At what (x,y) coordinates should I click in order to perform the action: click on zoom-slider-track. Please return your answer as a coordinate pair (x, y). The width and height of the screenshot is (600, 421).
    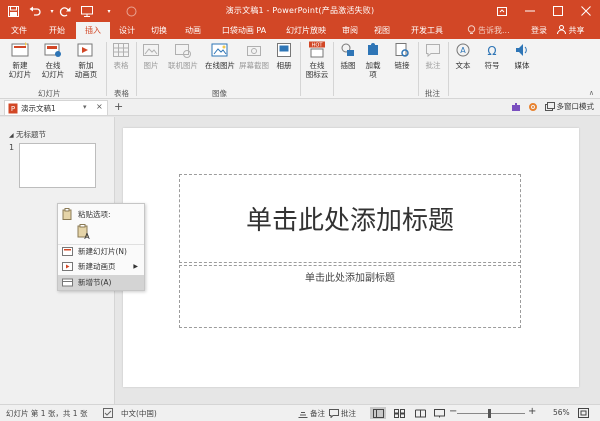
    Looking at the image, I should click on (491, 413).